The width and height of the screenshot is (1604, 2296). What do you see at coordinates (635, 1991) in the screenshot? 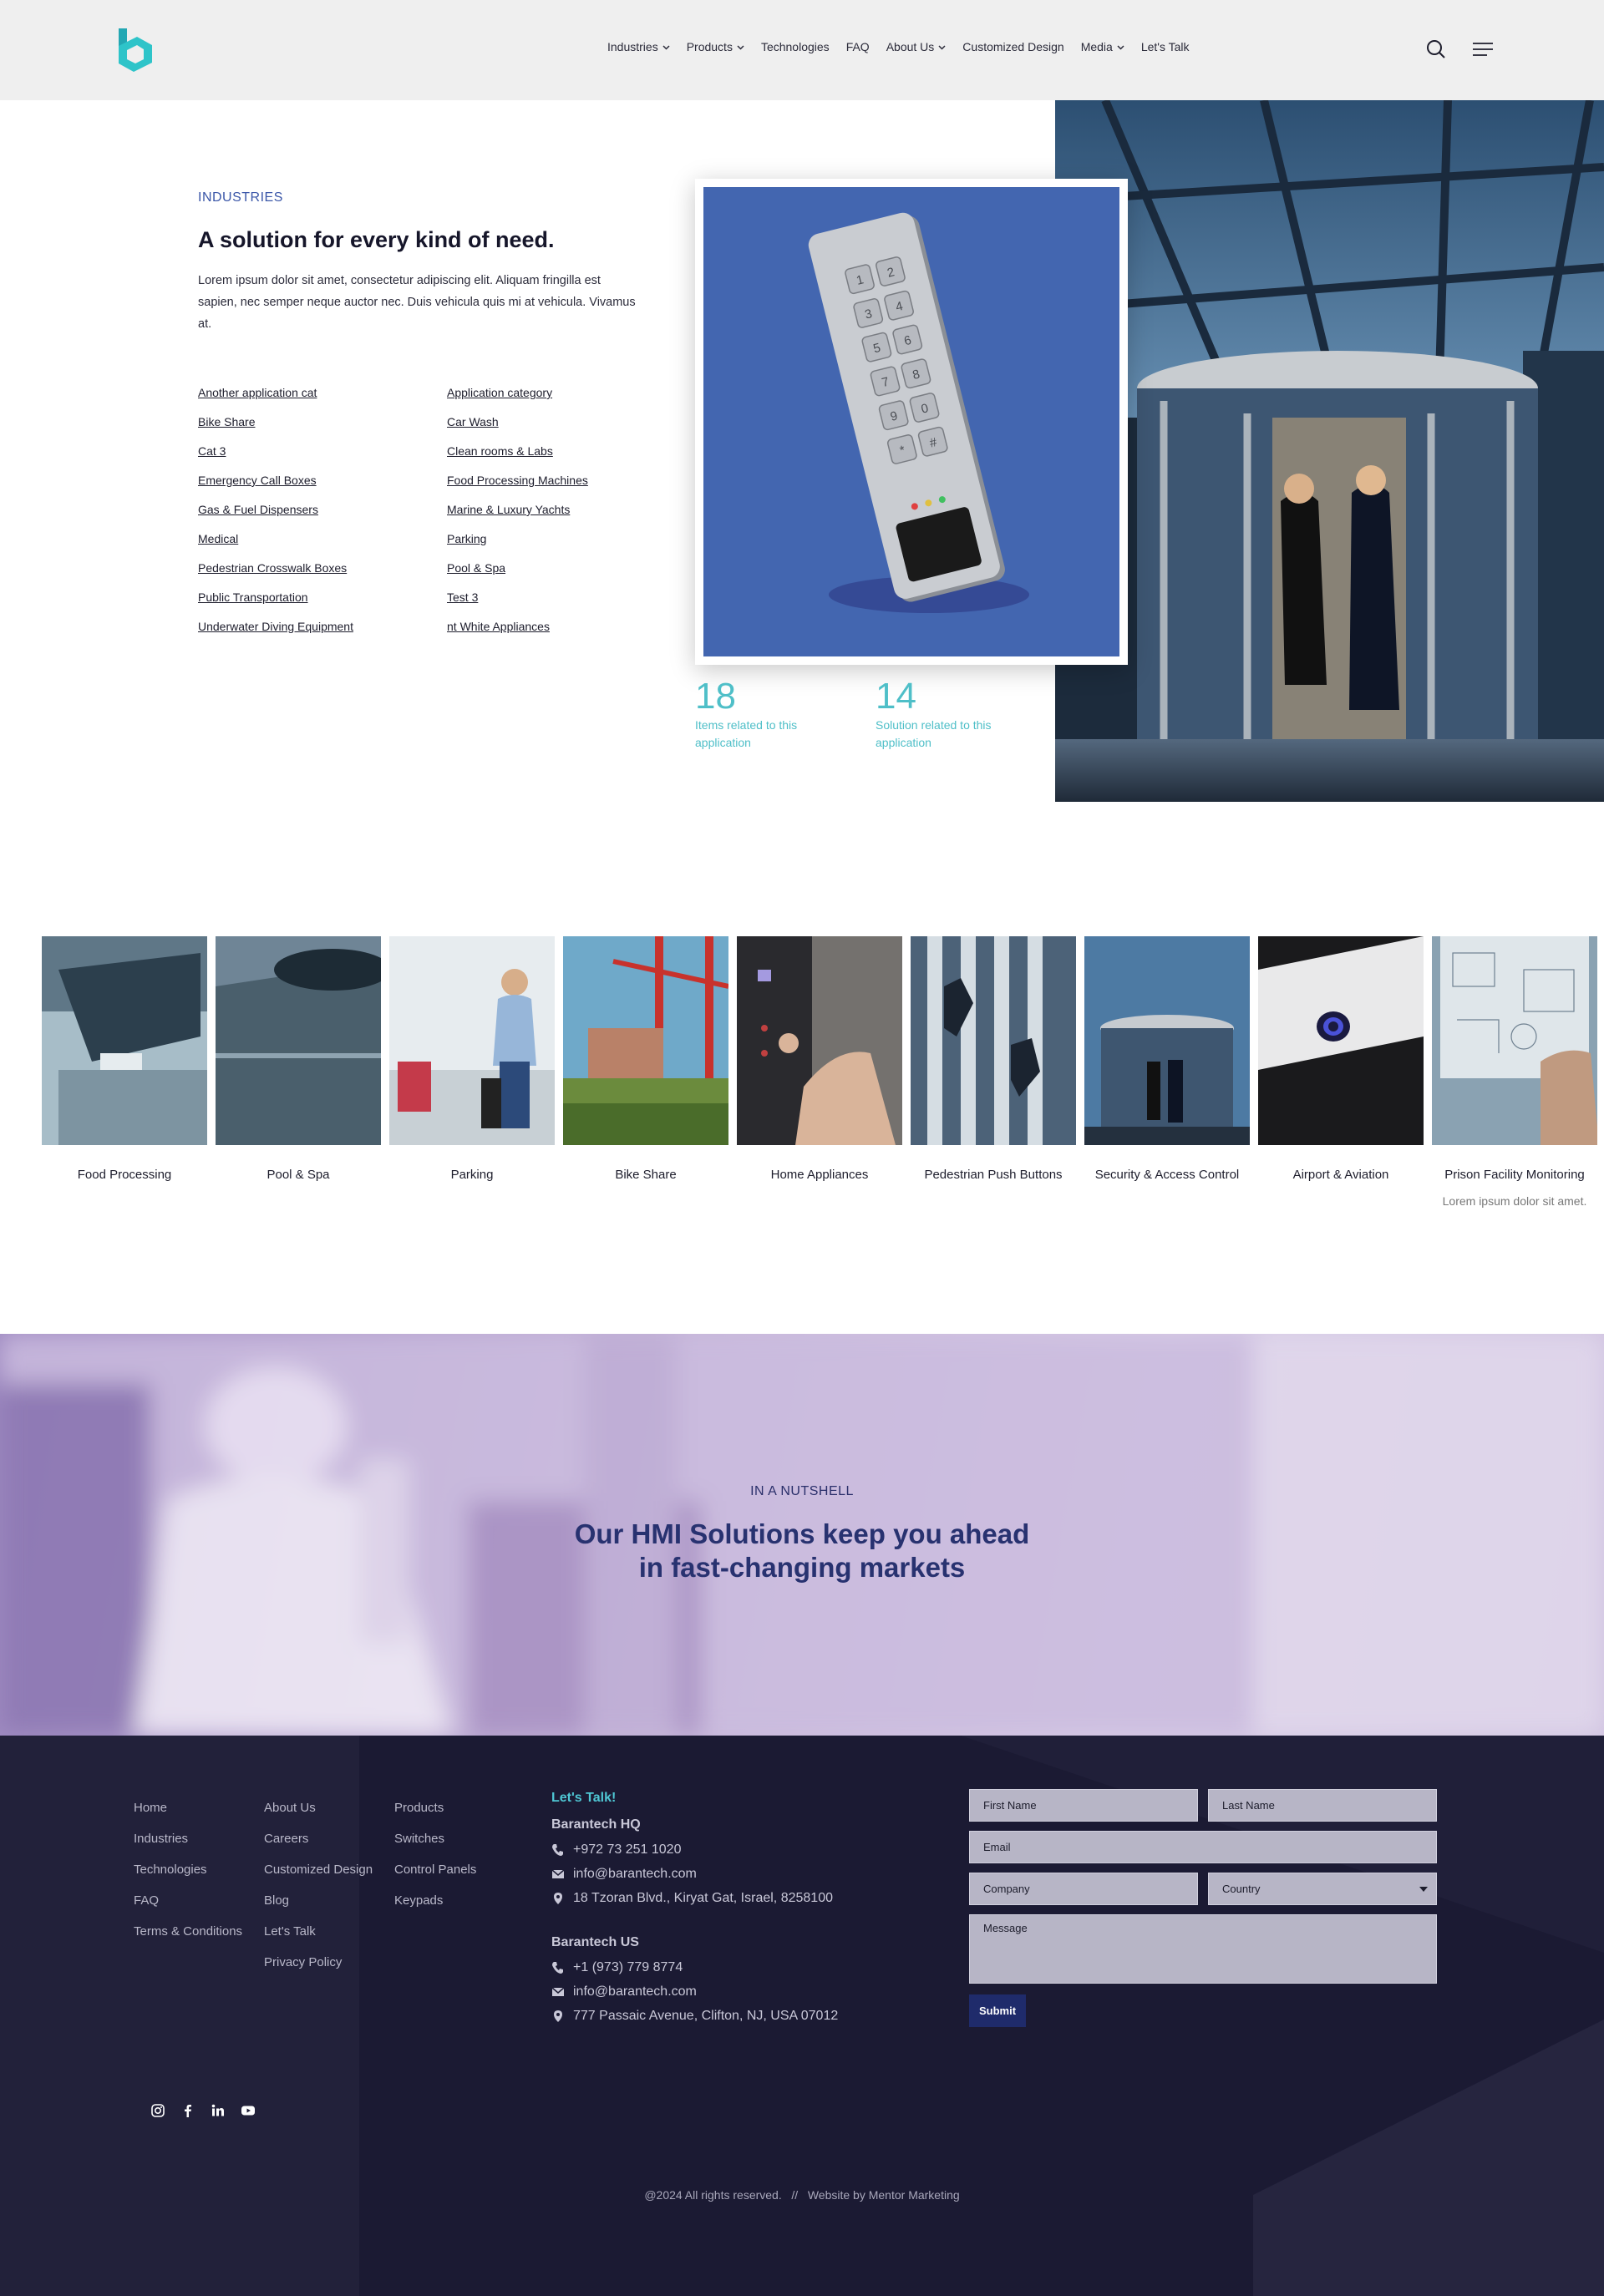
I see `us-email: info@barantech.com` at bounding box center [635, 1991].